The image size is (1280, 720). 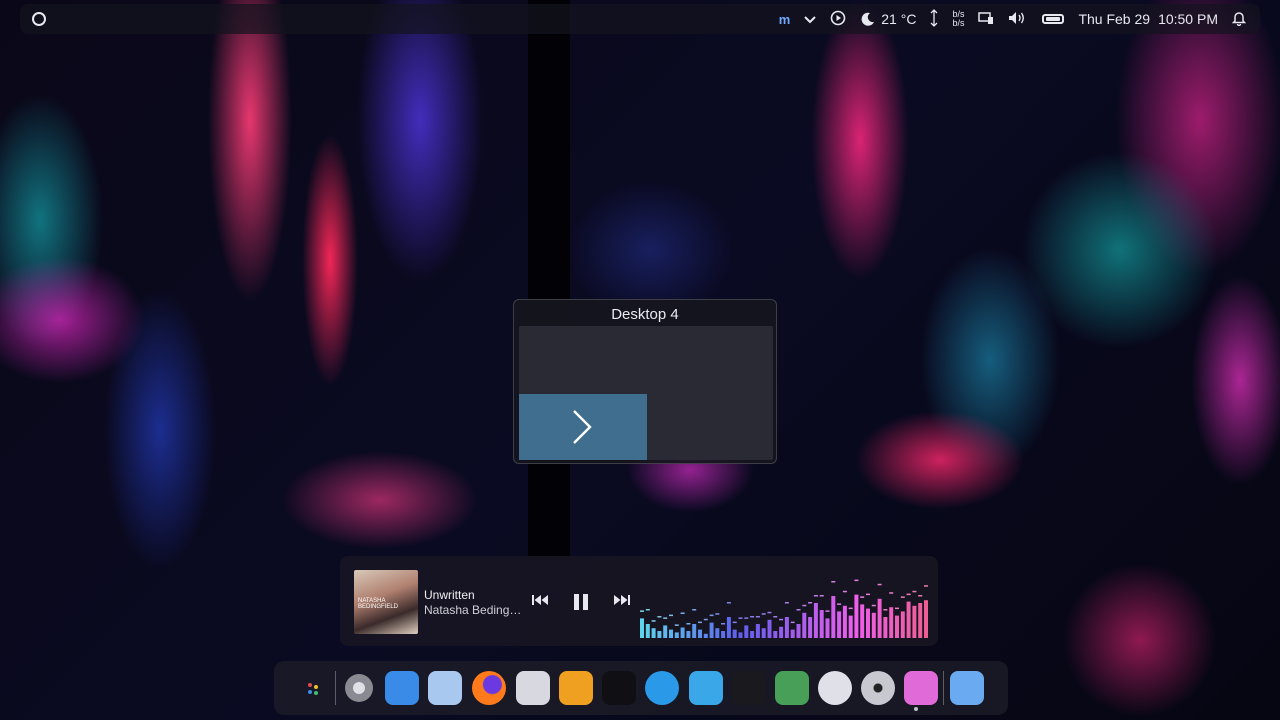 What do you see at coordinates (533, 688) in the screenshot?
I see `text-editor-icon` at bounding box center [533, 688].